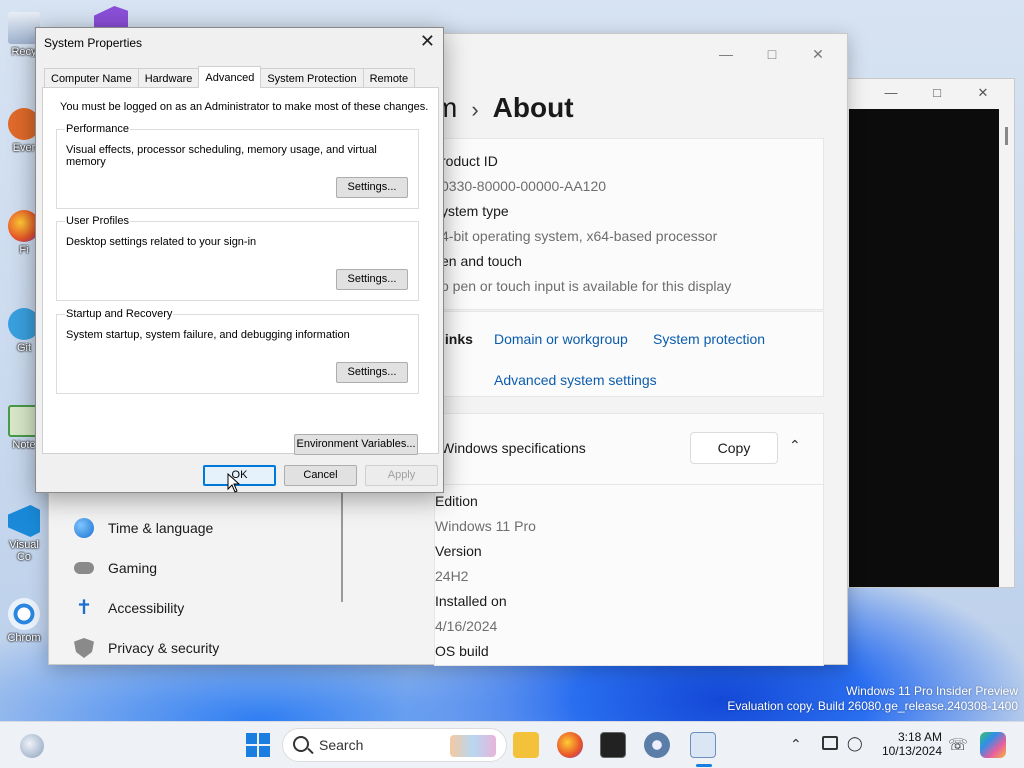 The width and height of the screenshot is (1024, 768). I want to click on shield-icon, so click(84, 648).